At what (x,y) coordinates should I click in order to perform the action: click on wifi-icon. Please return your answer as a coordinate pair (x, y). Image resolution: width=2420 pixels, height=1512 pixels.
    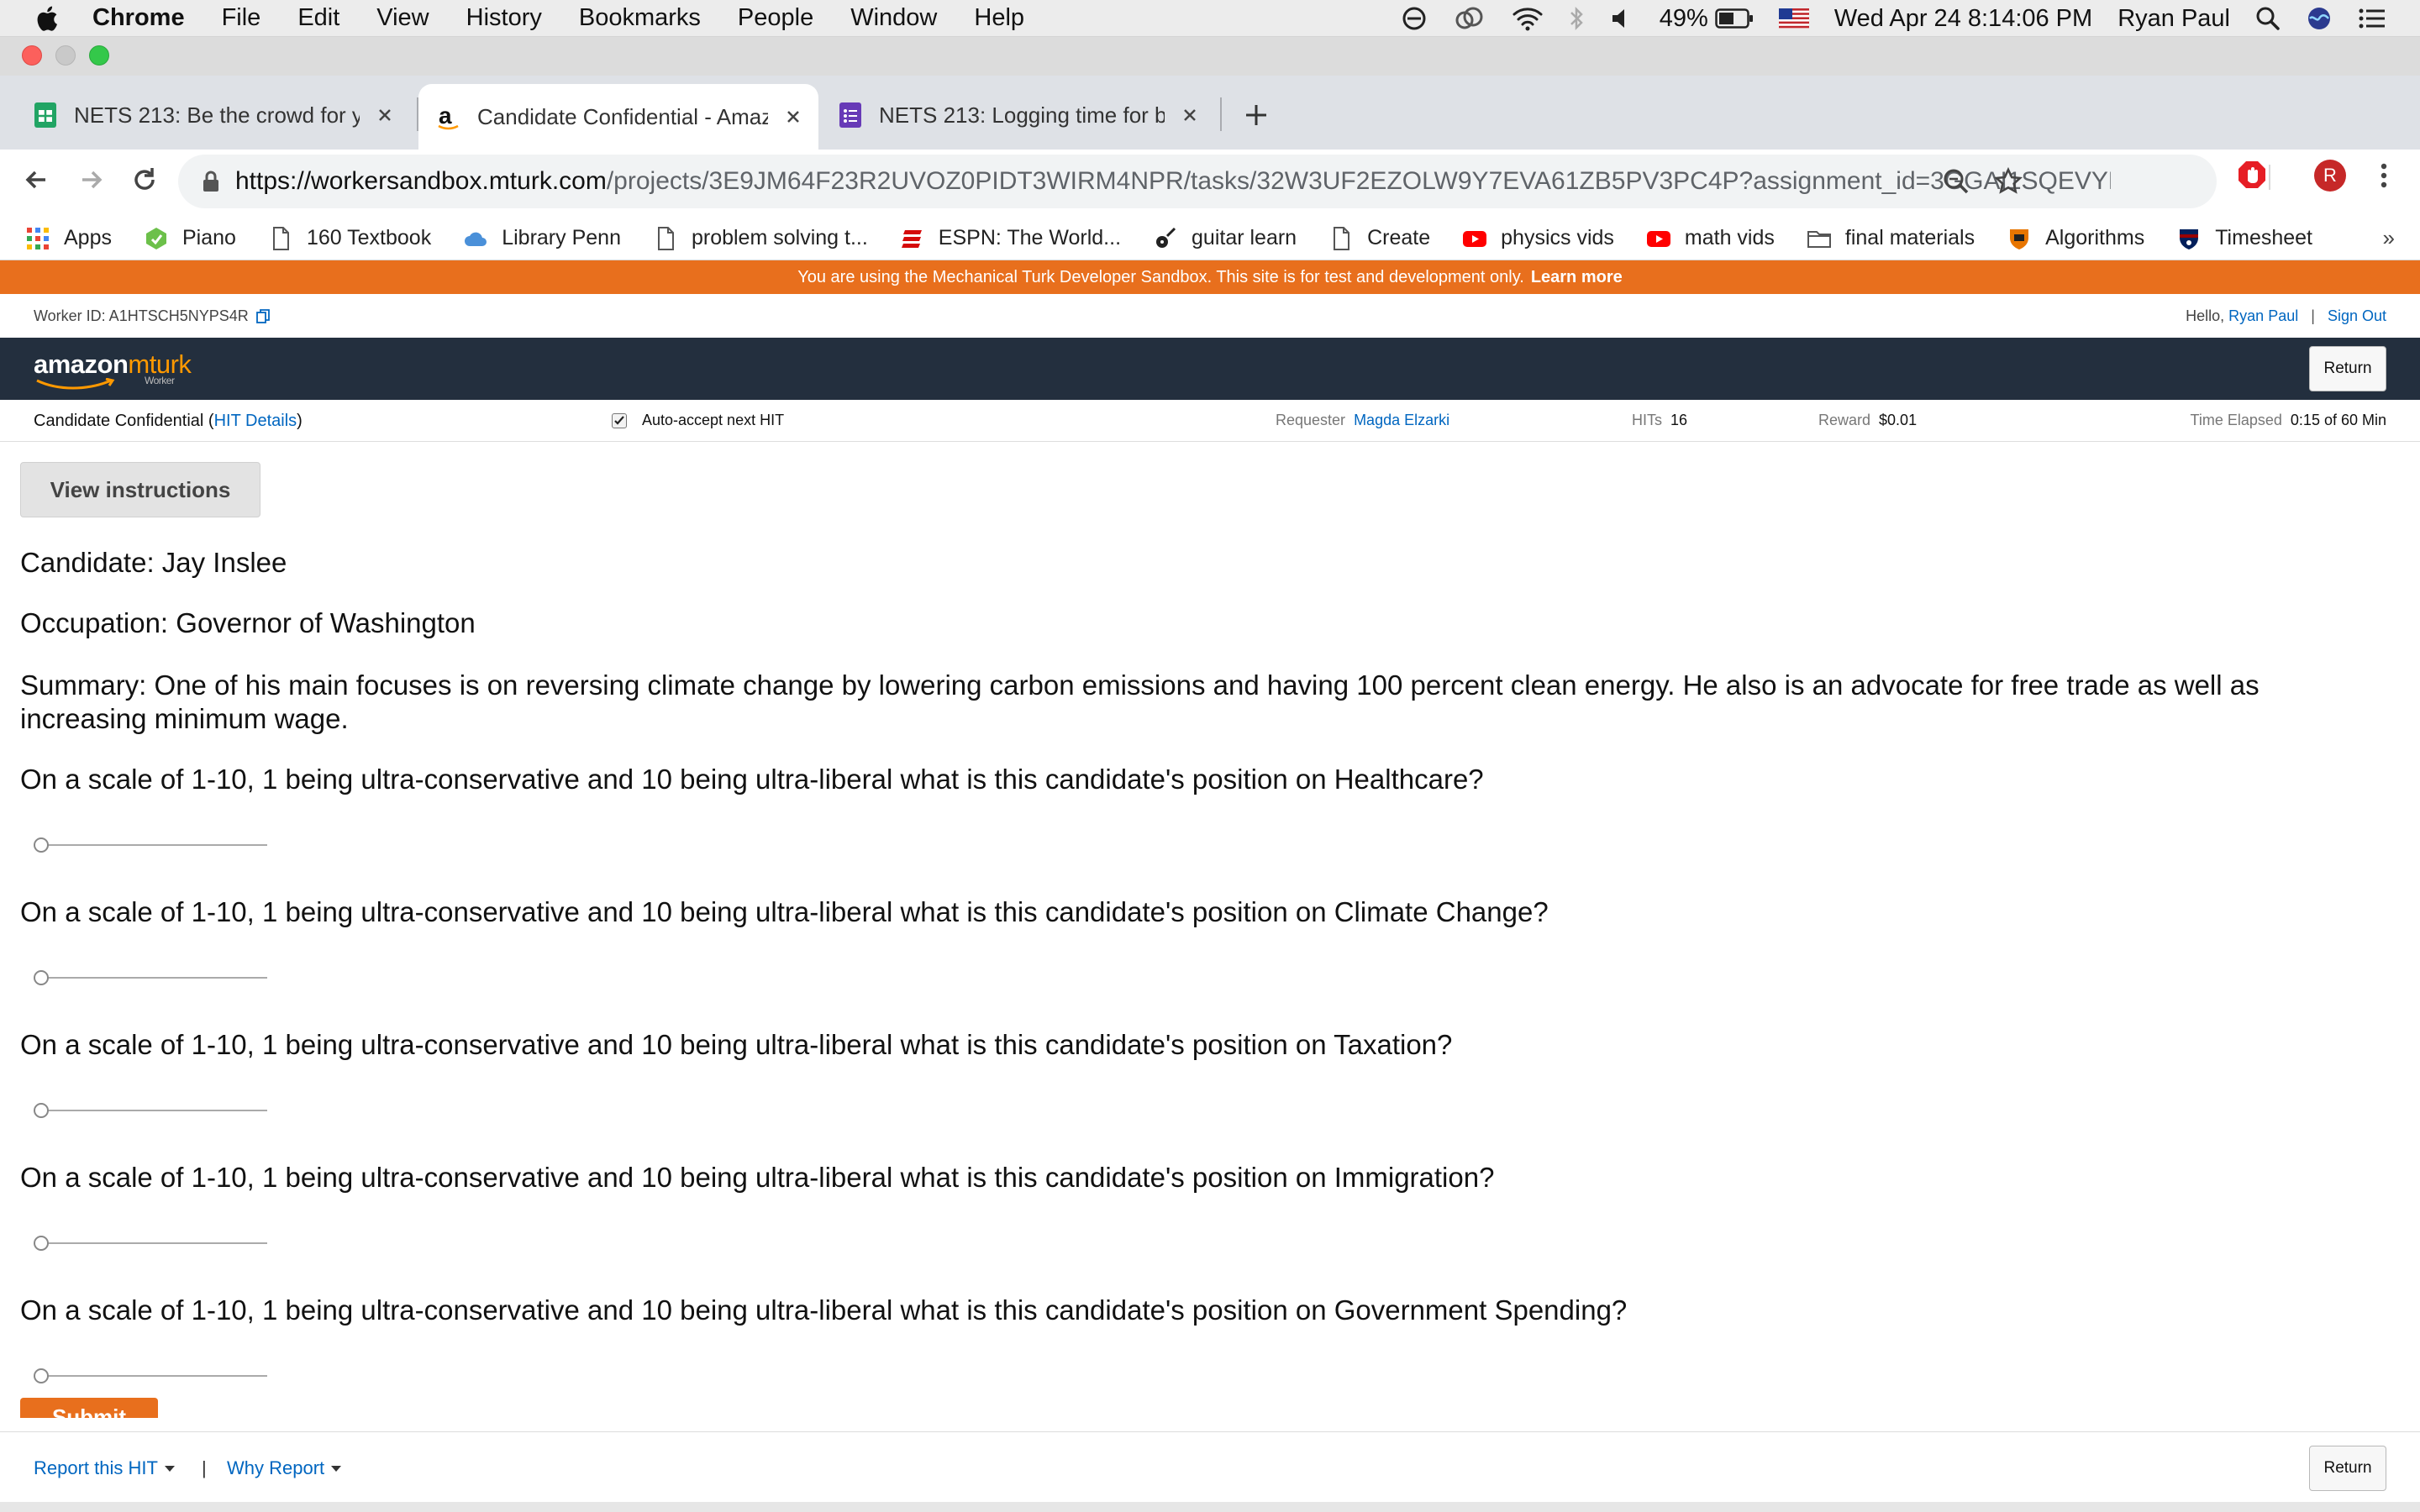
    Looking at the image, I should click on (1528, 18).